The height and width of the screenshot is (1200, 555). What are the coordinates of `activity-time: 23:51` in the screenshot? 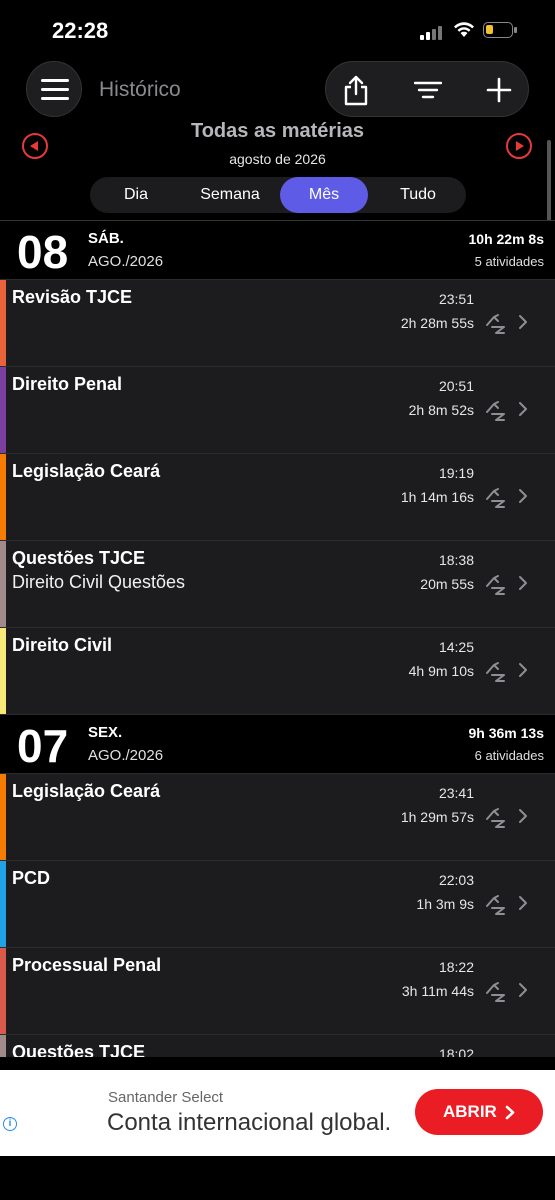 It's located at (456, 299).